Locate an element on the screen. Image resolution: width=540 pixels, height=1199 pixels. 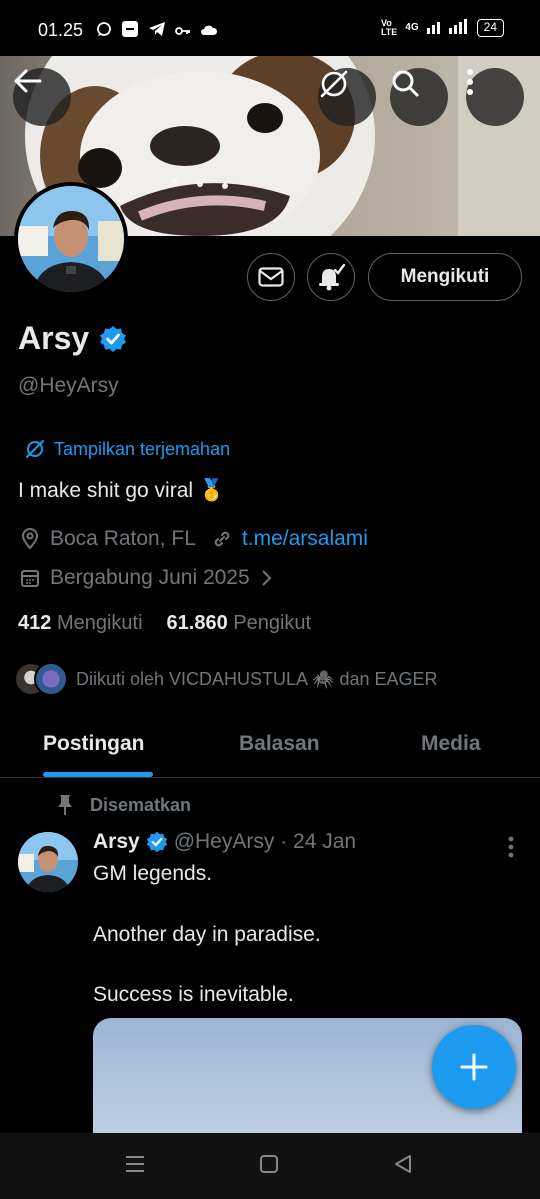
followers-label: Pengikut is located at coordinates (272, 623).